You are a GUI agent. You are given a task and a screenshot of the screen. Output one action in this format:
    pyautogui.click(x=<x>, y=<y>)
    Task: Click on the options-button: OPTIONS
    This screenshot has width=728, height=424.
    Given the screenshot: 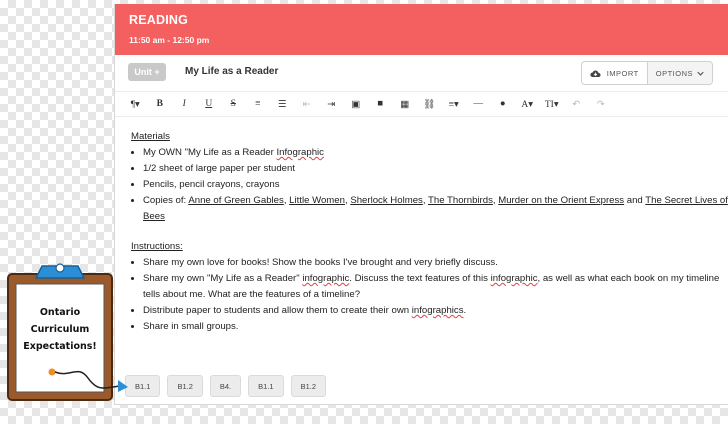 What is the action you would take?
    pyautogui.click(x=679, y=73)
    